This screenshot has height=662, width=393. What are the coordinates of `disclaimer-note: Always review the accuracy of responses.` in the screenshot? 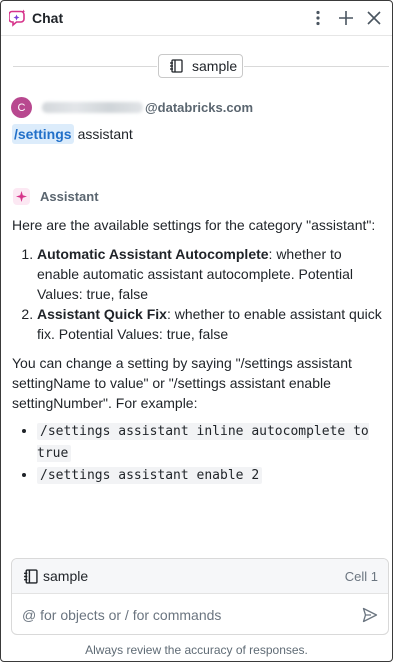 It's located at (196, 650).